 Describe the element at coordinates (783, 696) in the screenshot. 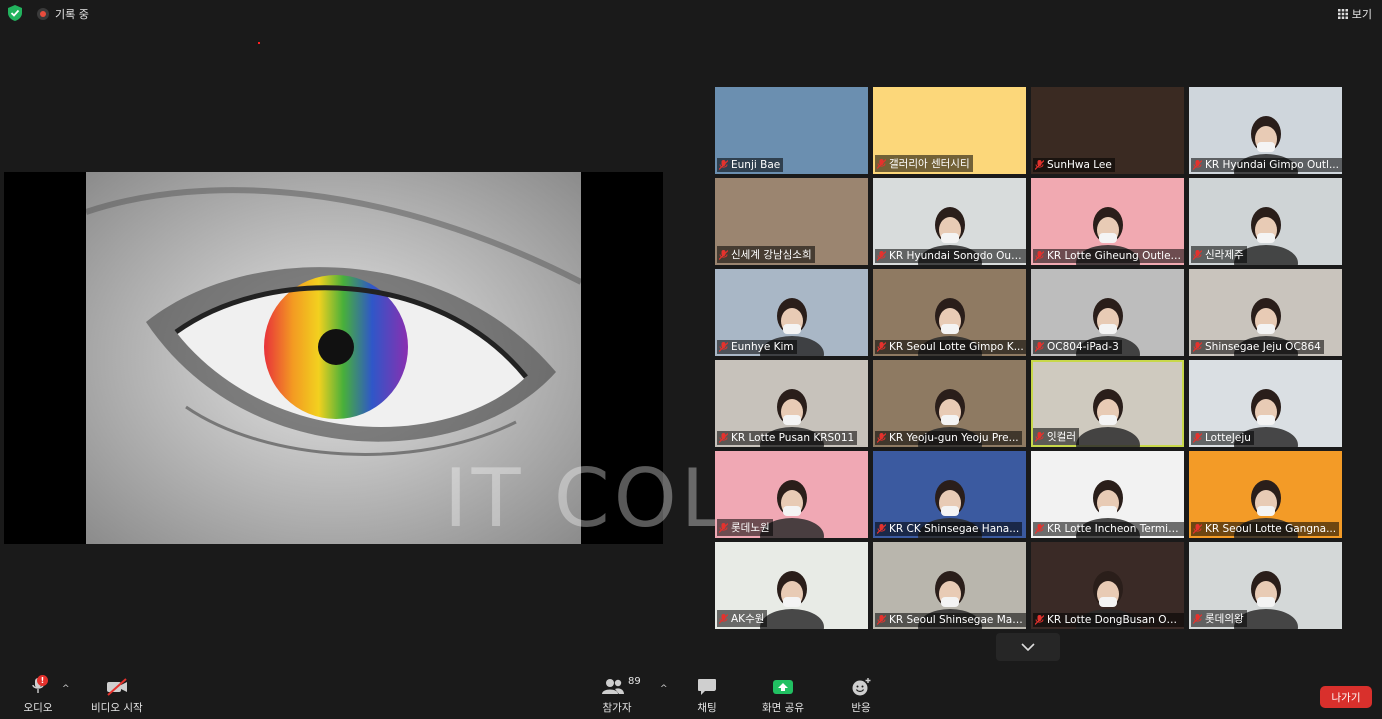

I see `share-screen-button: 화면 공유` at that location.